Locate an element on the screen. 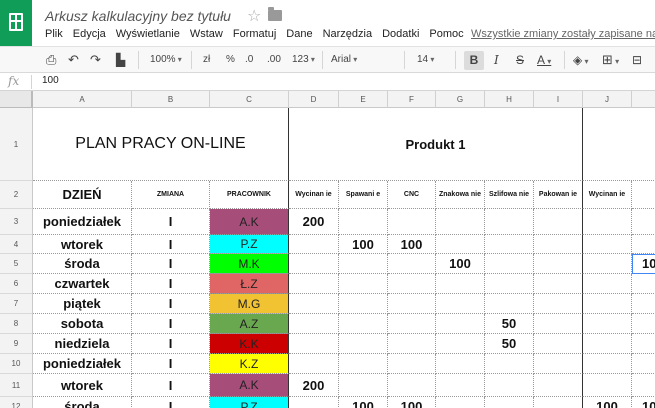  percent-button: % is located at coordinates (230, 60).